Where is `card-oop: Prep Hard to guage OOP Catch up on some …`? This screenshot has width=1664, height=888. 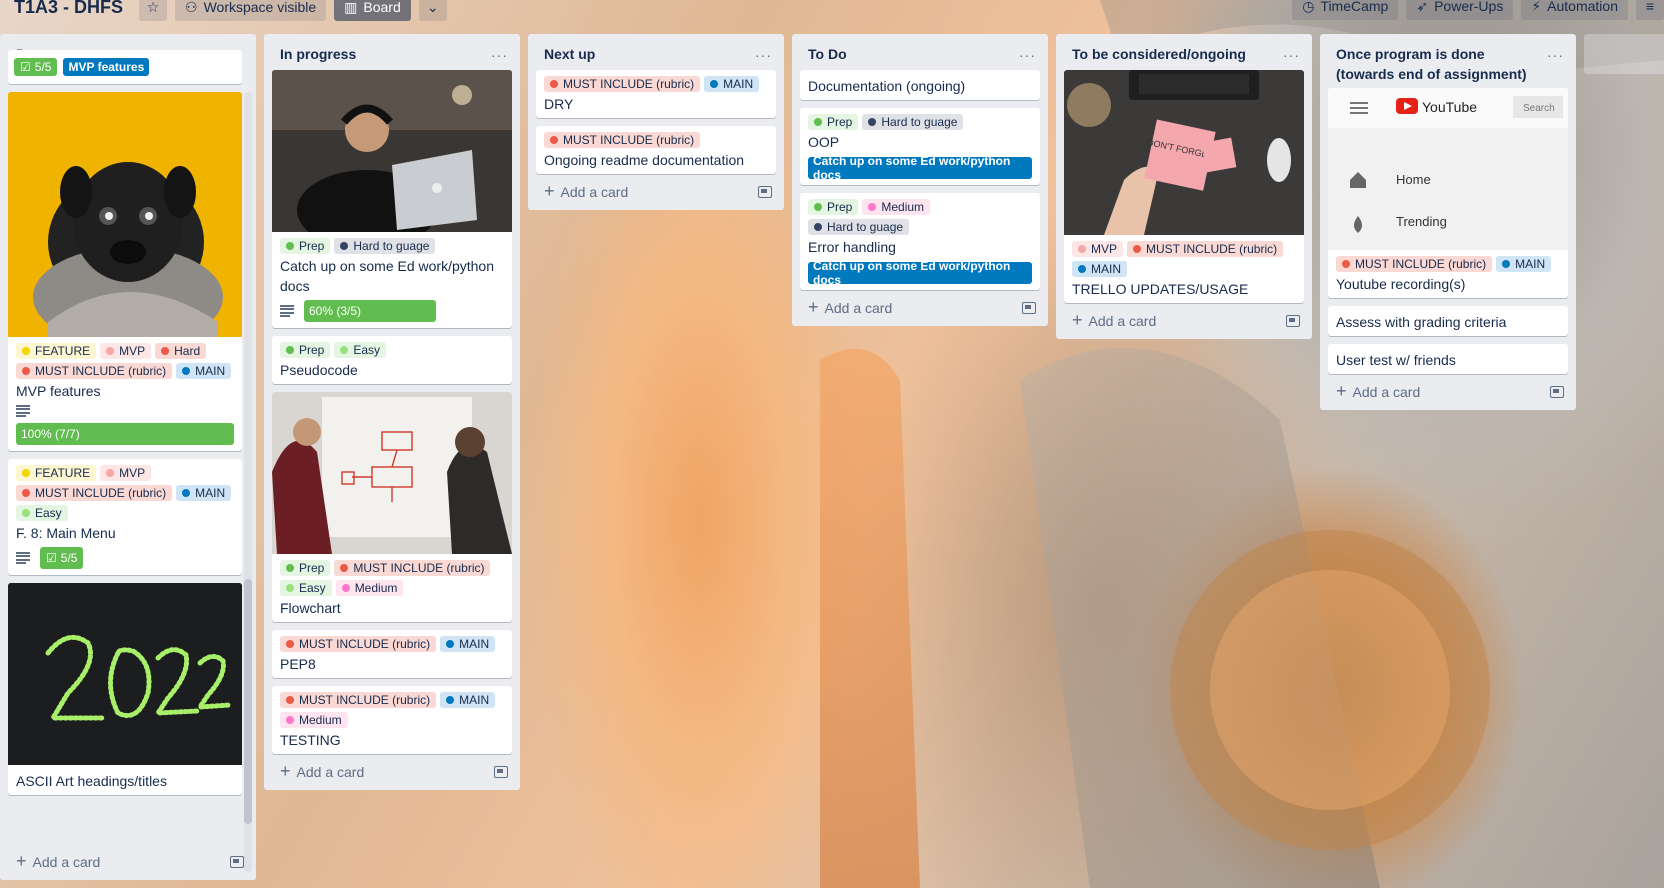 card-oop: Prep Hard to guage OOP Catch up on some … is located at coordinates (920, 146).